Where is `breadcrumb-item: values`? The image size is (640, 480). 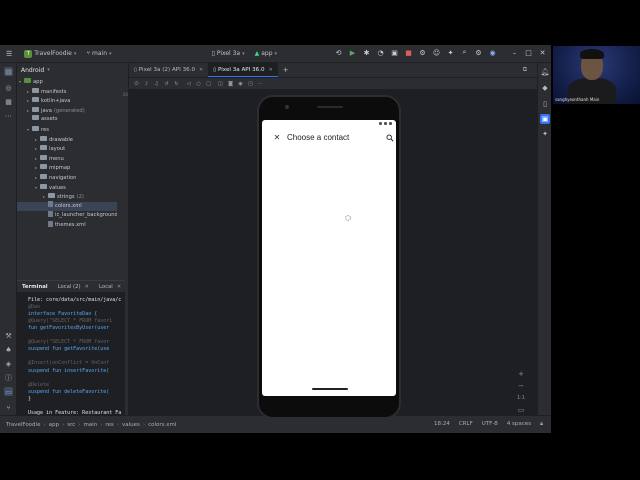
breadcrumb-item: values is located at coordinates (131, 425).